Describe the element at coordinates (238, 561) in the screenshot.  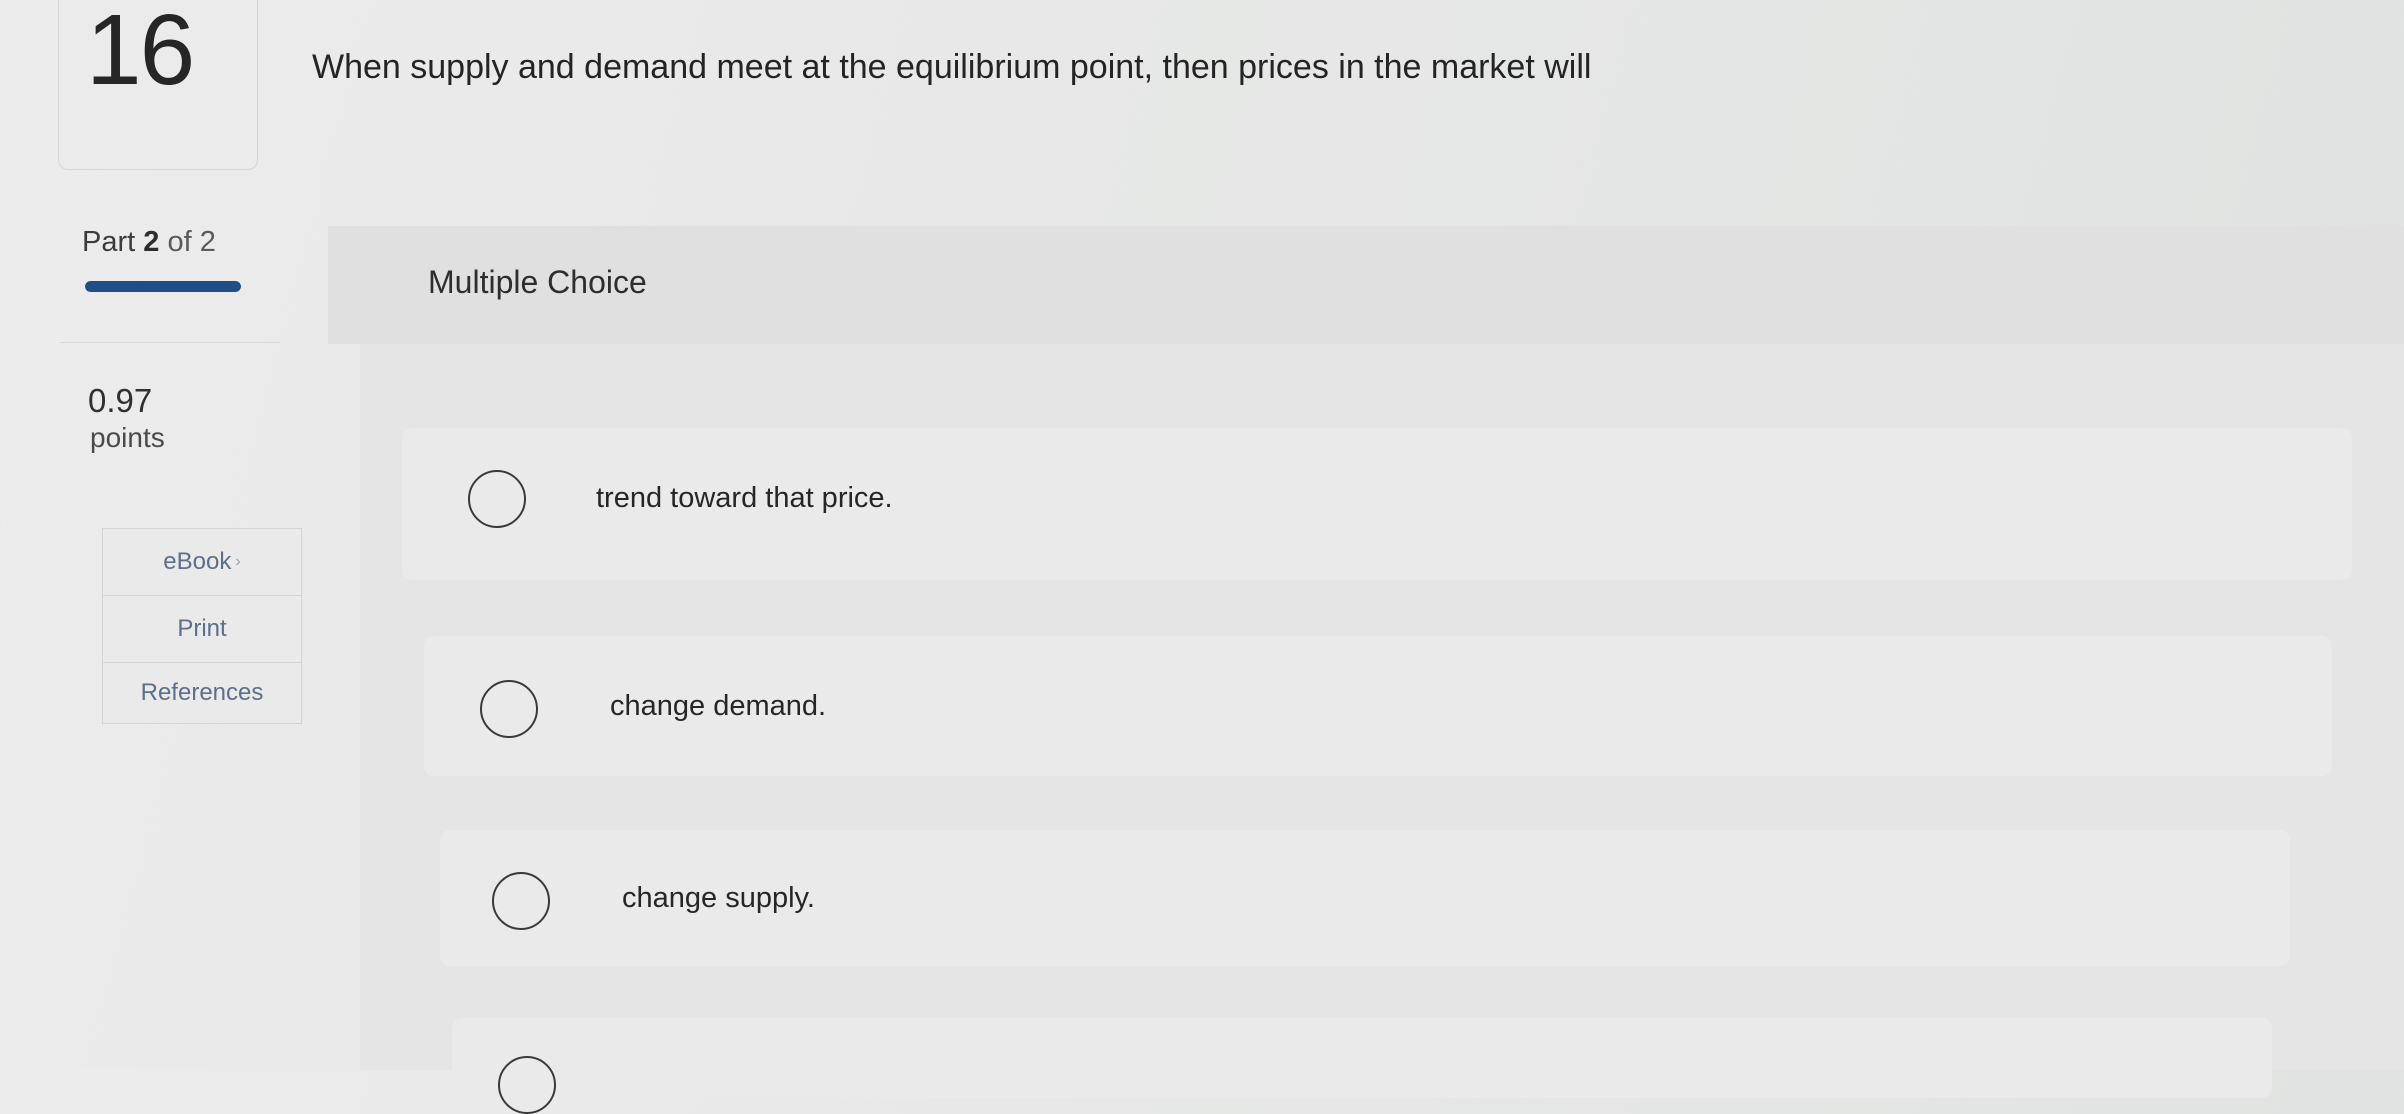
I see `chevron-right-icon: ›` at that location.